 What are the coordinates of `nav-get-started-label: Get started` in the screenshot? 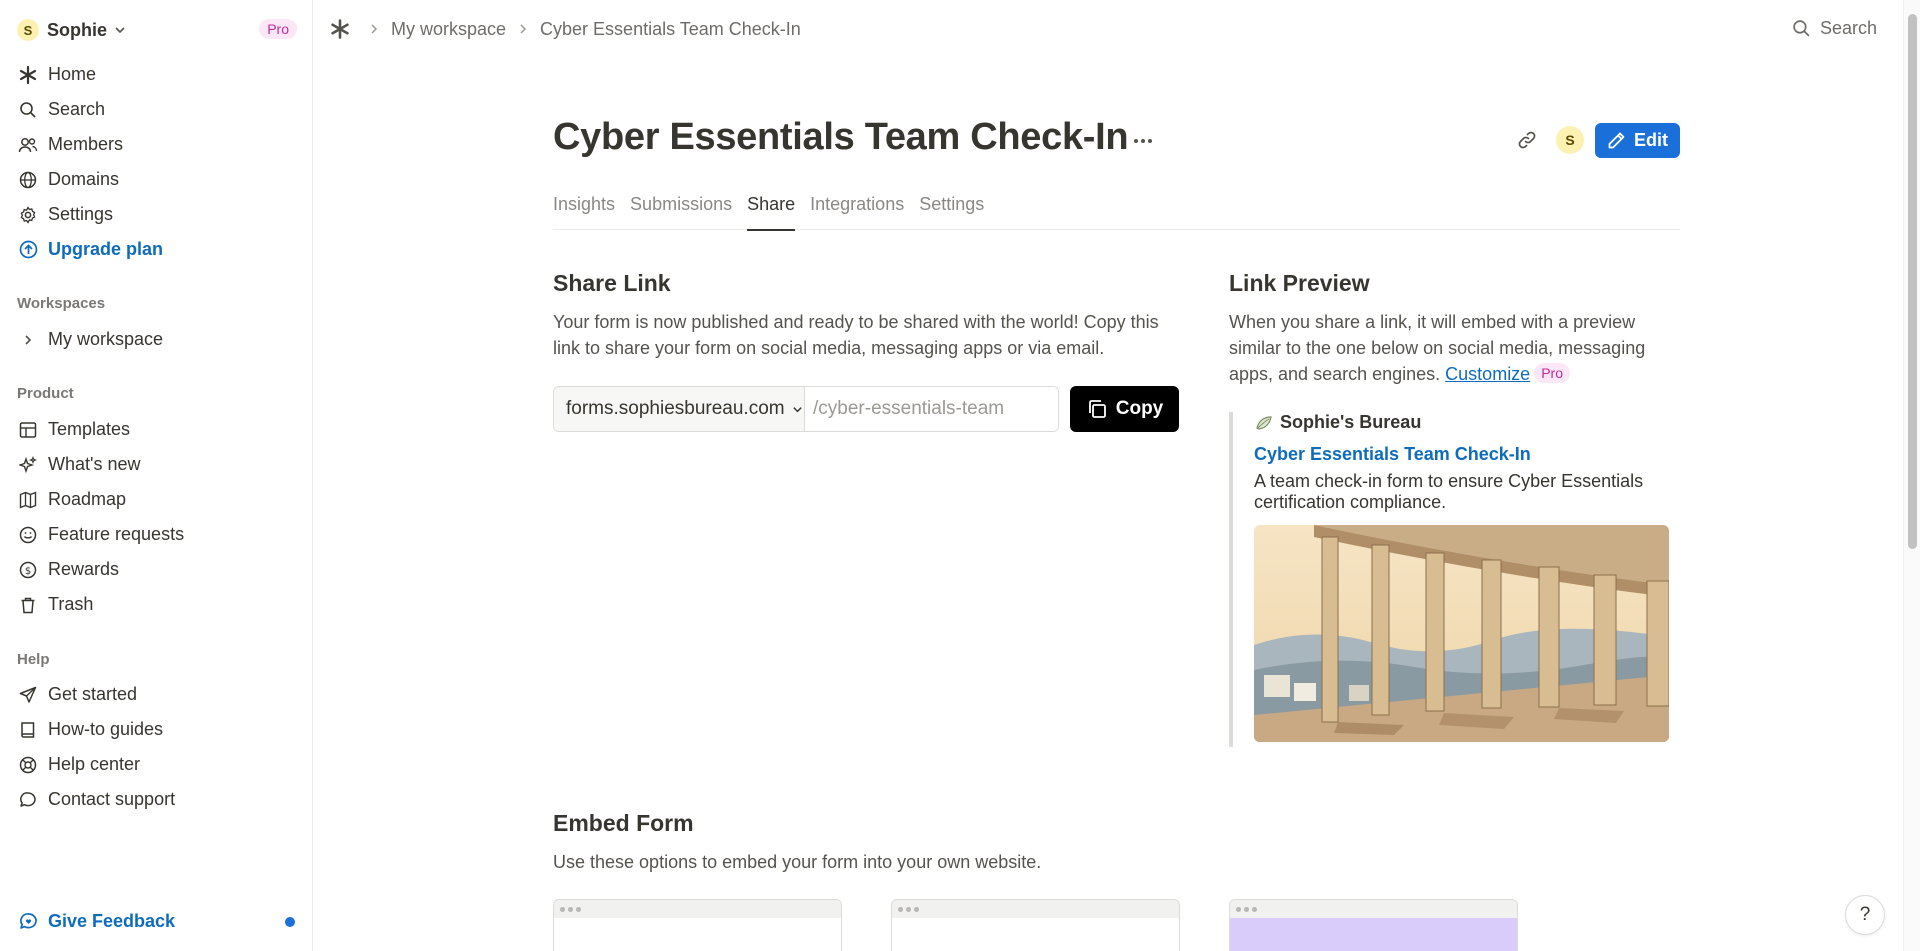 It's located at (93, 694).